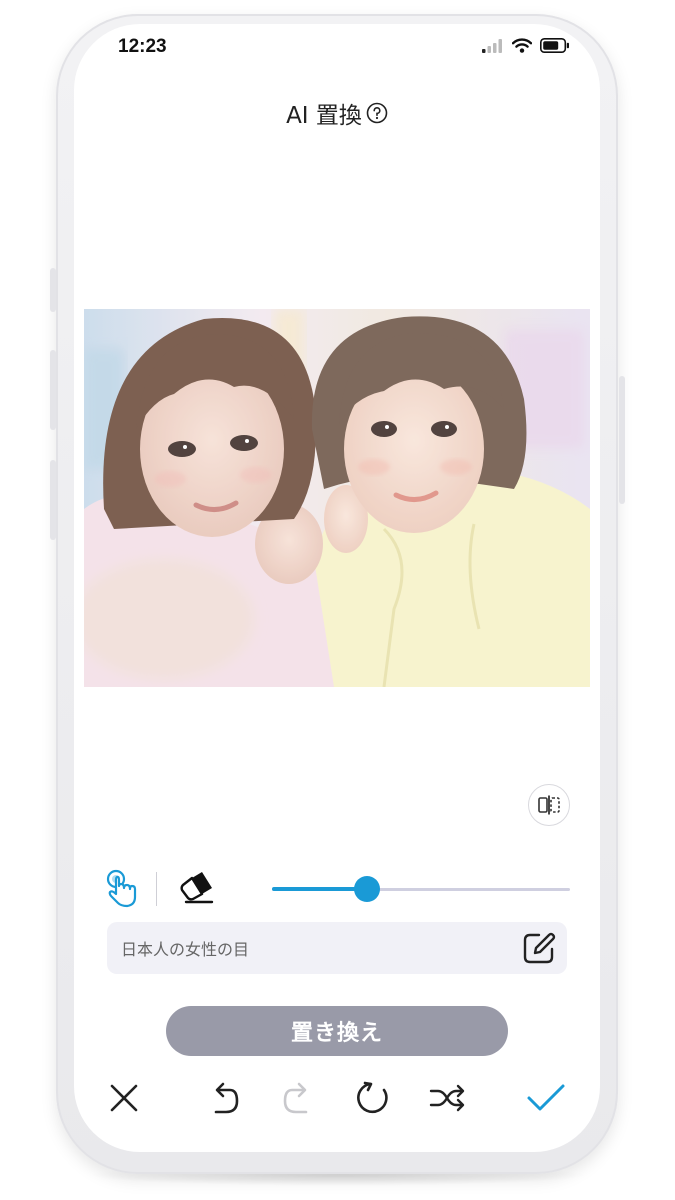 The width and height of the screenshot is (675, 1200). What do you see at coordinates (546, 1098) in the screenshot?
I see `confirm-check-icon` at bounding box center [546, 1098].